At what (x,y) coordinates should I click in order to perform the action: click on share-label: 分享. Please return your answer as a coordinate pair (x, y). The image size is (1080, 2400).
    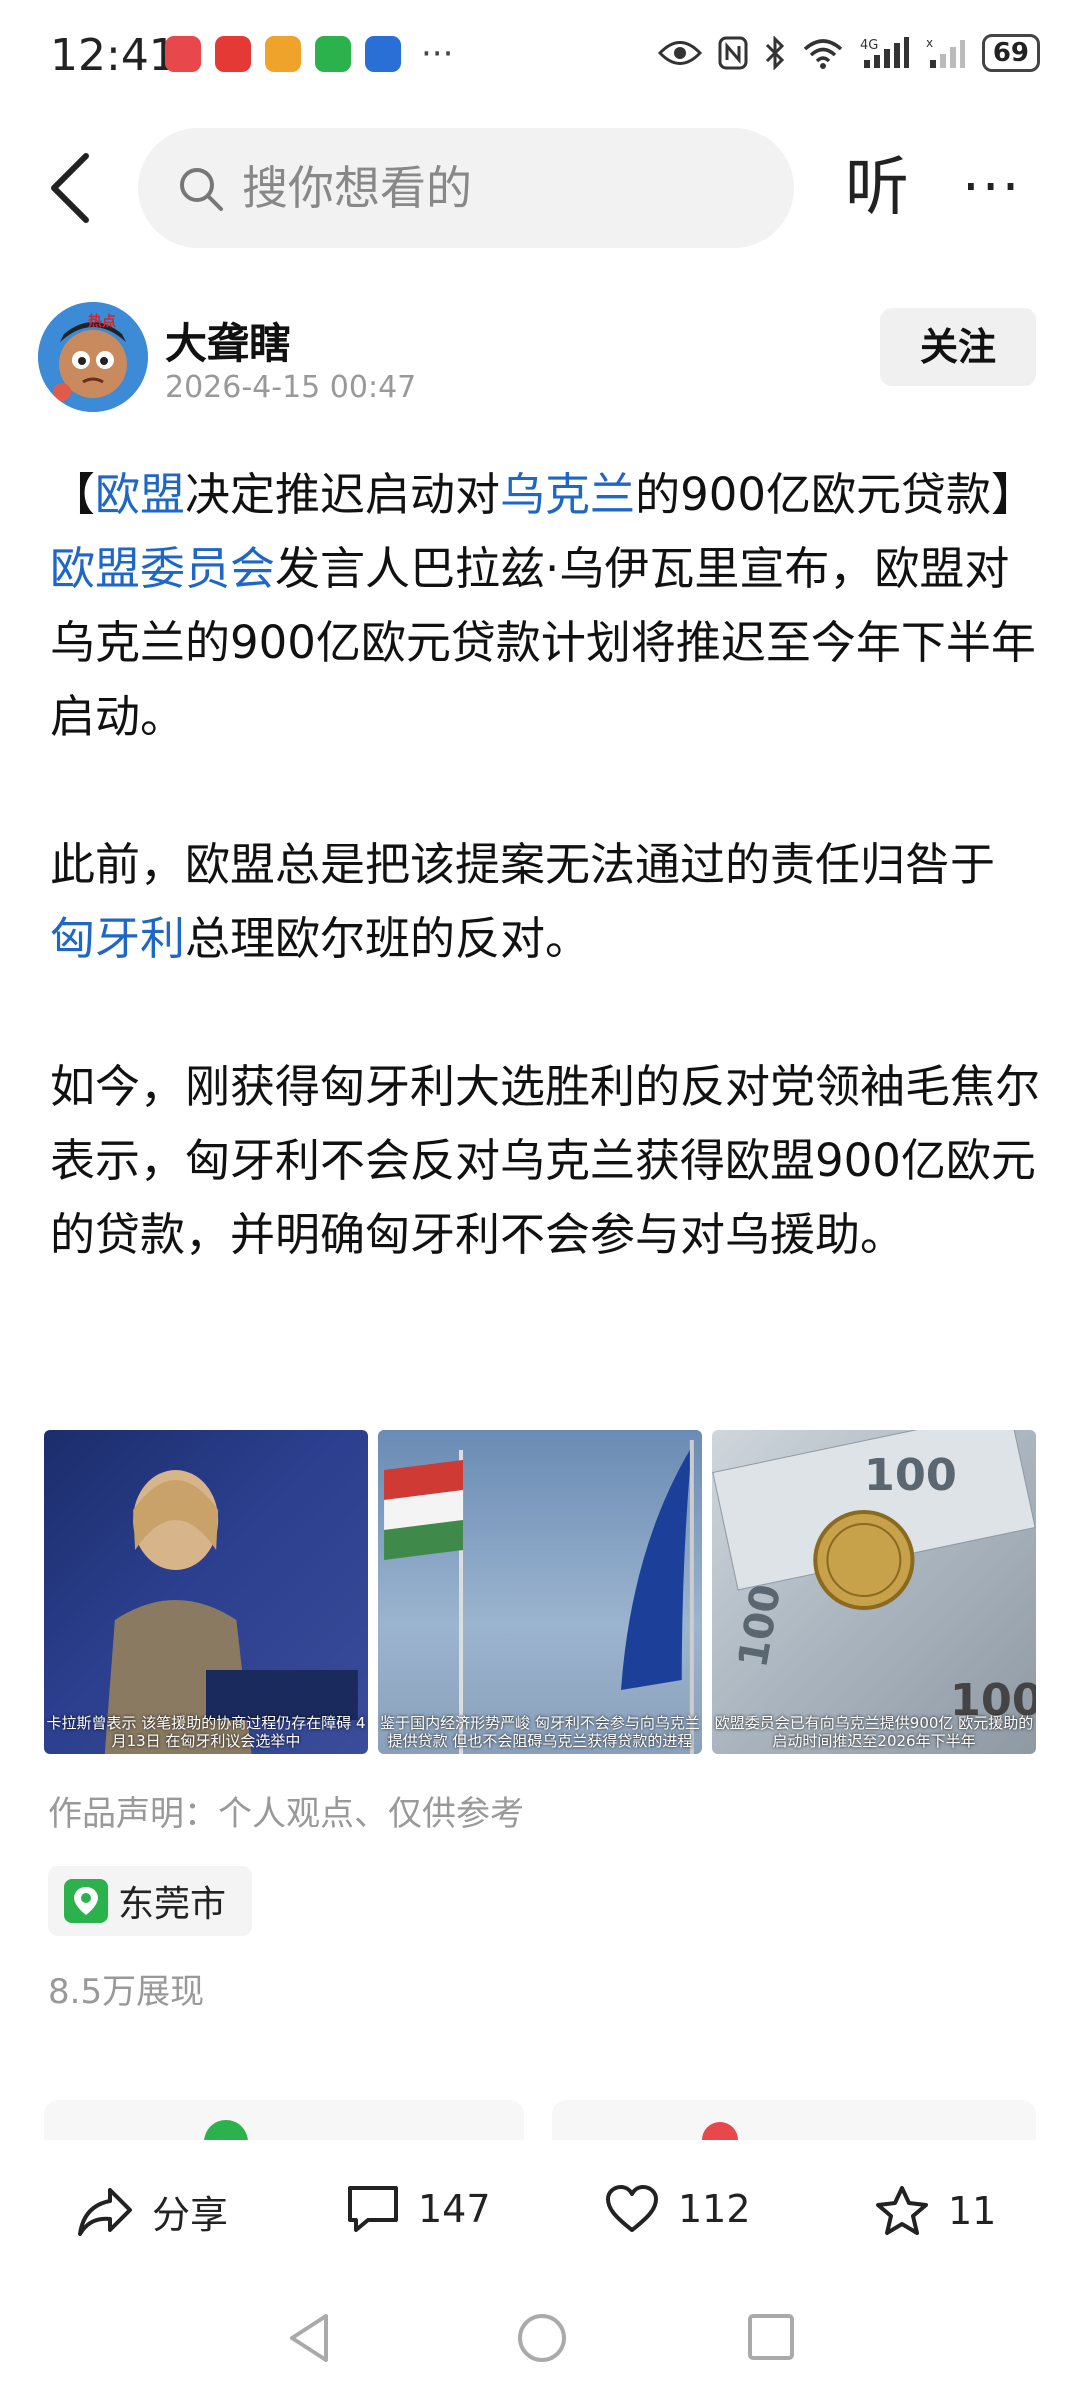
    Looking at the image, I should click on (190, 2215).